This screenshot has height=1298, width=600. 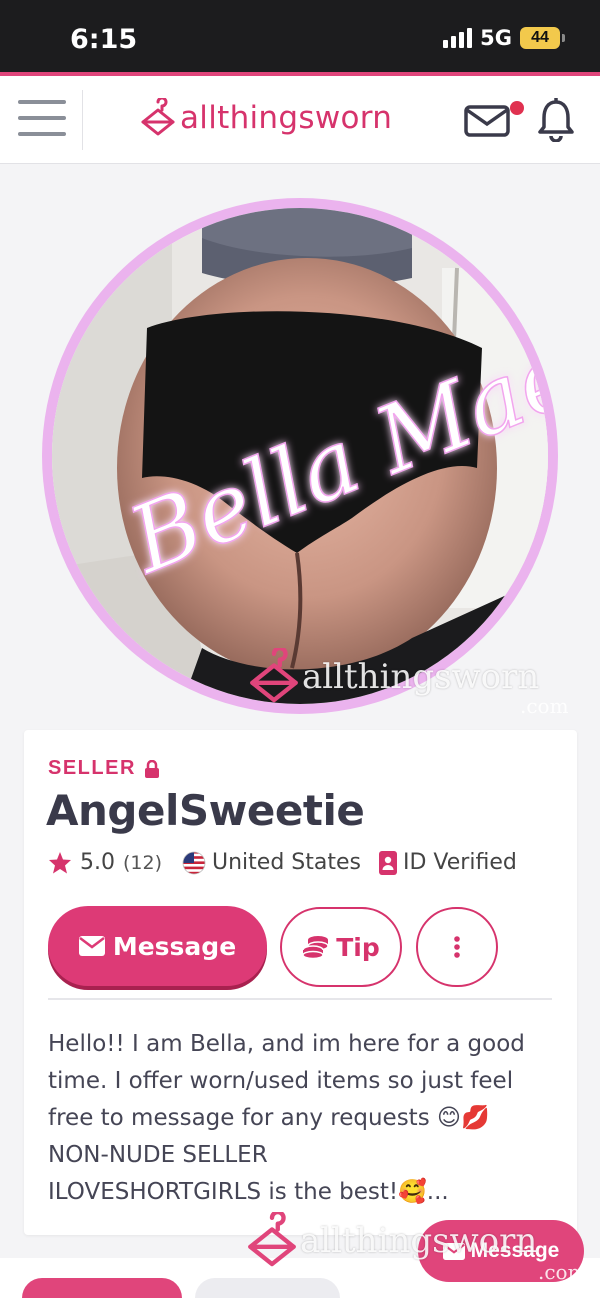 What do you see at coordinates (92, 768) in the screenshot?
I see `role-text: SELLER` at bounding box center [92, 768].